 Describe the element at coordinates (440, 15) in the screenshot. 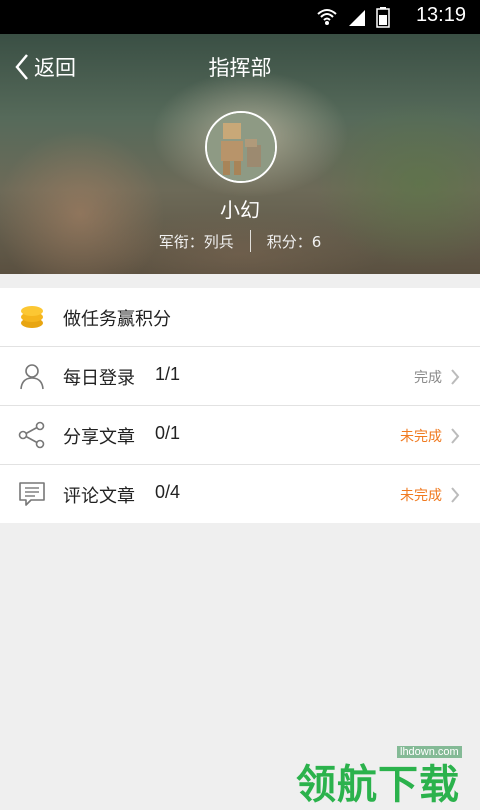

I see `clock: 13:19` at that location.